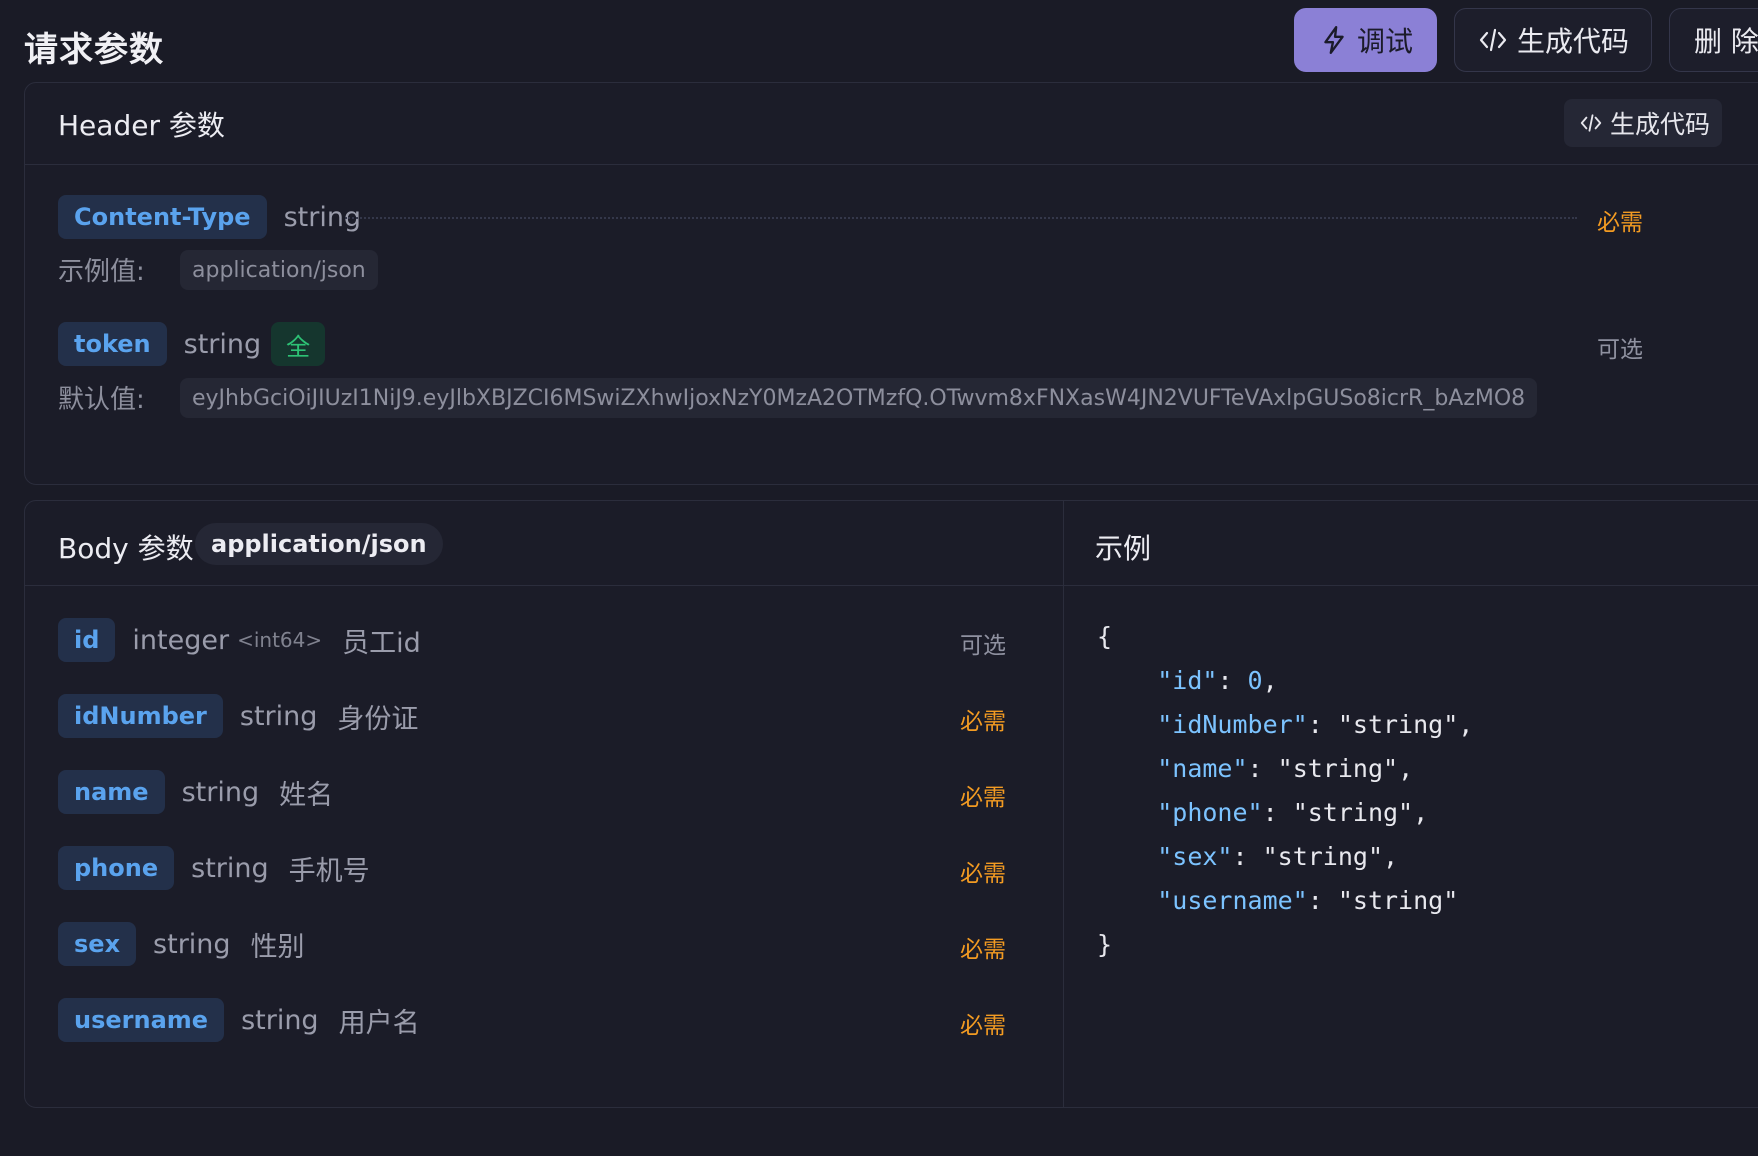 This screenshot has height=1156, width=1758. I want to click on param-desc: 身份证, so click(378, 719).